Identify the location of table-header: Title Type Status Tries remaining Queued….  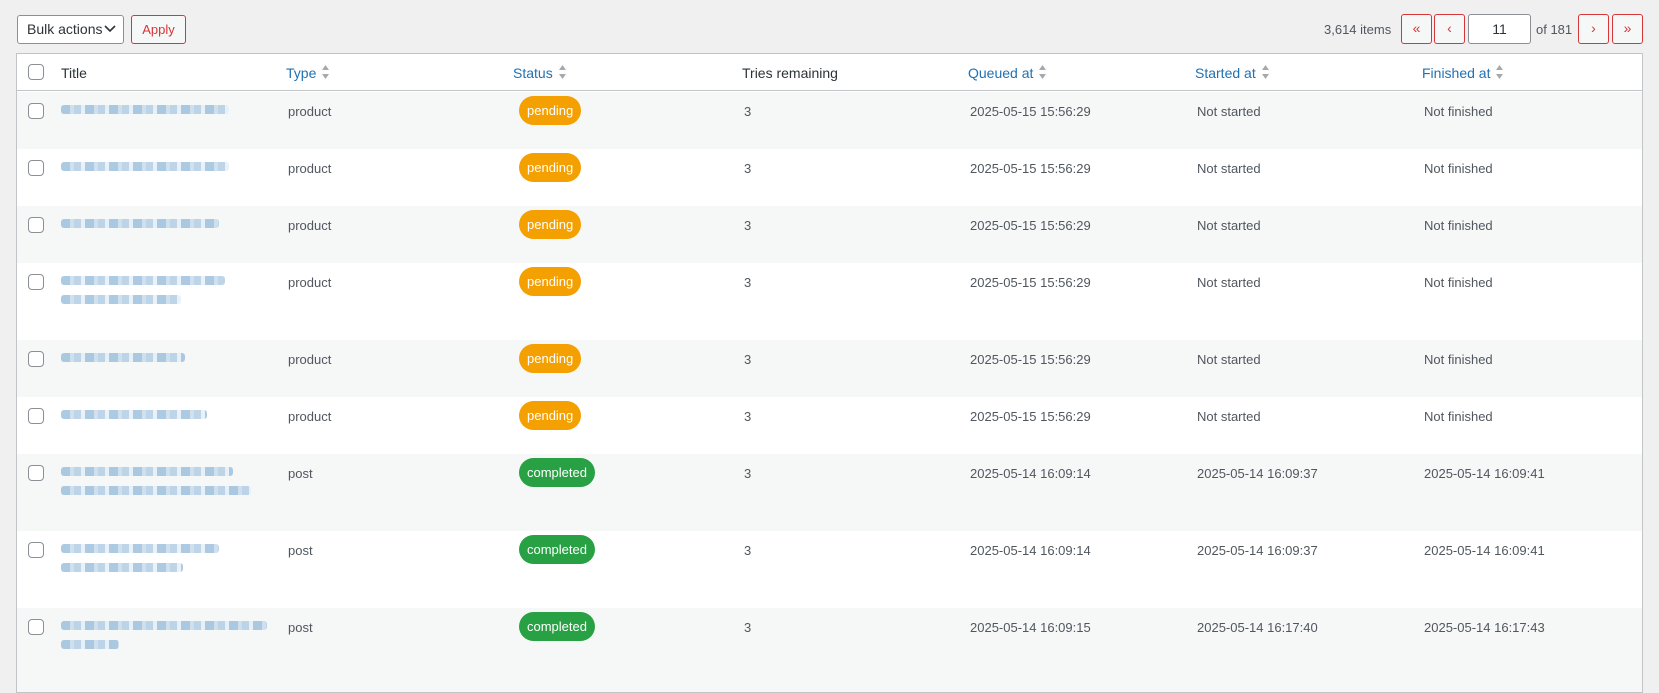
(829, 72).